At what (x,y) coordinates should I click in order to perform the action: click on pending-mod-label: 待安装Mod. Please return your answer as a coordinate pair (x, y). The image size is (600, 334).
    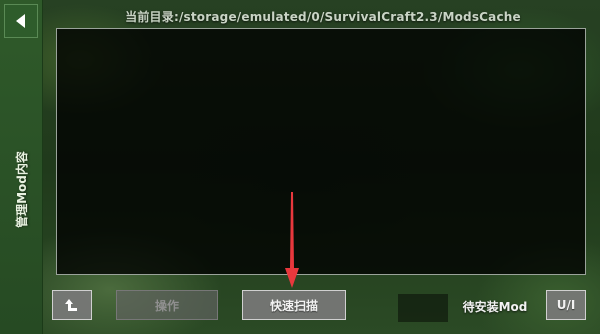
    Looking at the image, I should click on (495, 306).